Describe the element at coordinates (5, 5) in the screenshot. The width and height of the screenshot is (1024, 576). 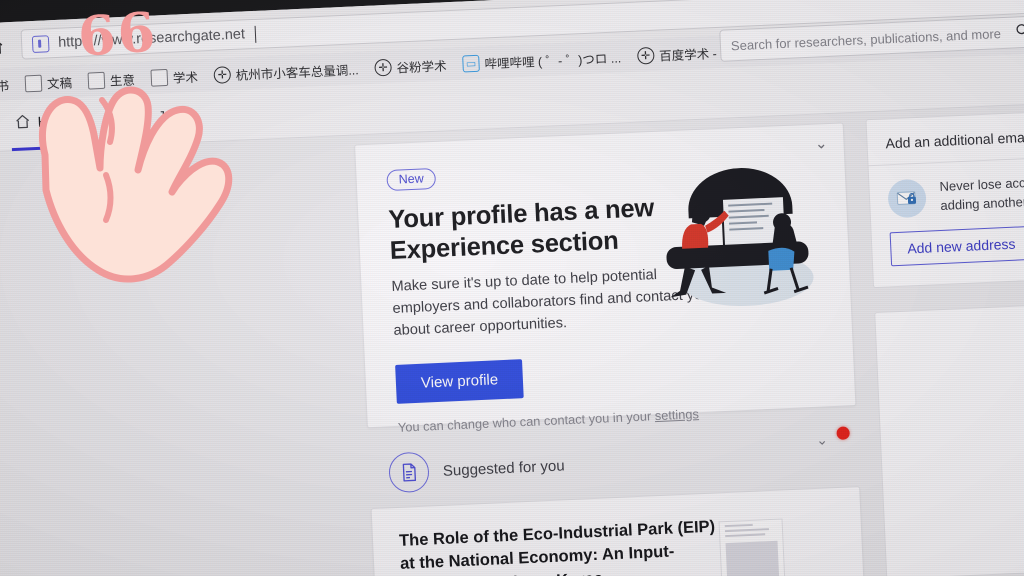
I see `tab-label: 大学 Web` at that location.